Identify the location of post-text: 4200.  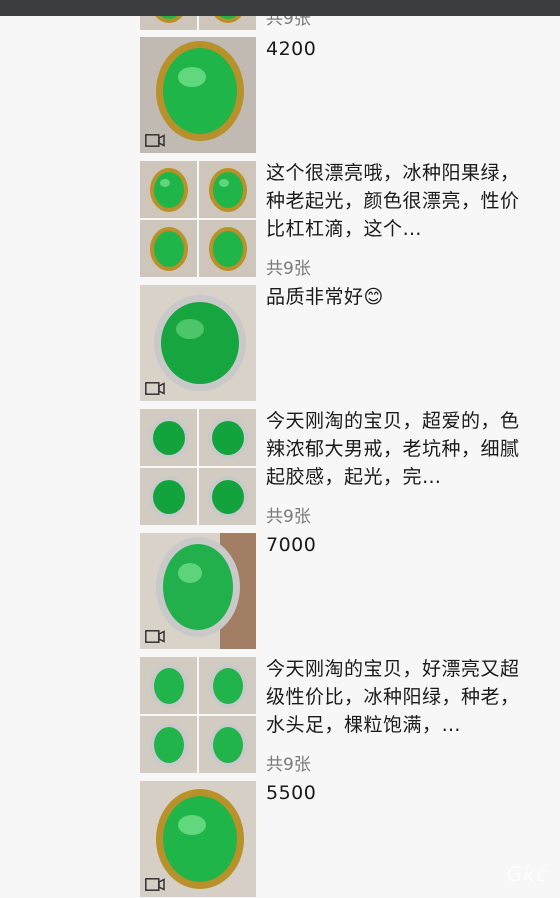
(291, 49).